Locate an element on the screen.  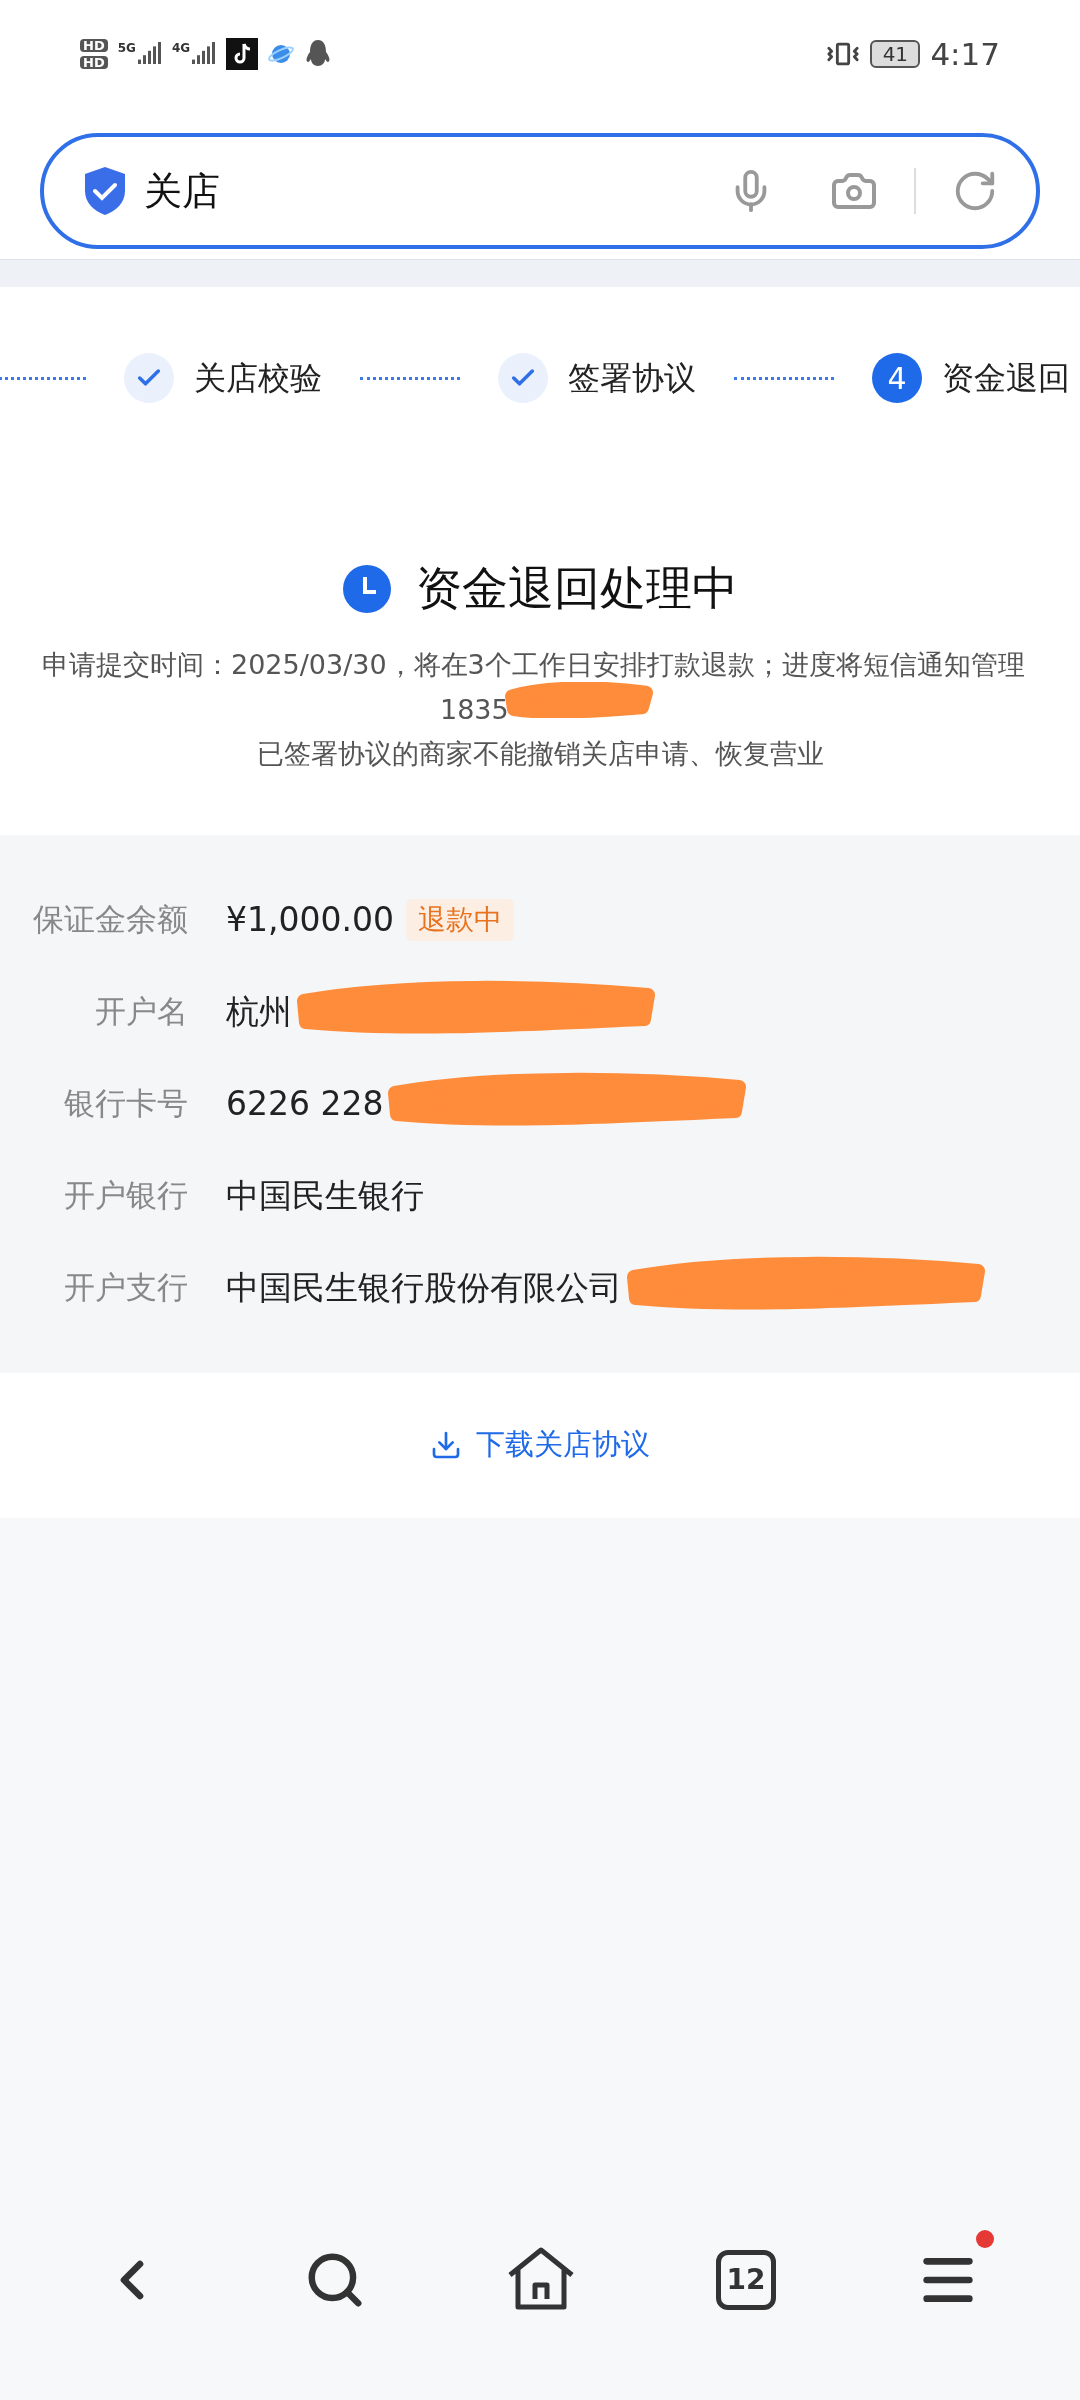
download-link: 下载关店协议 is located at coordinates (540, 1445).